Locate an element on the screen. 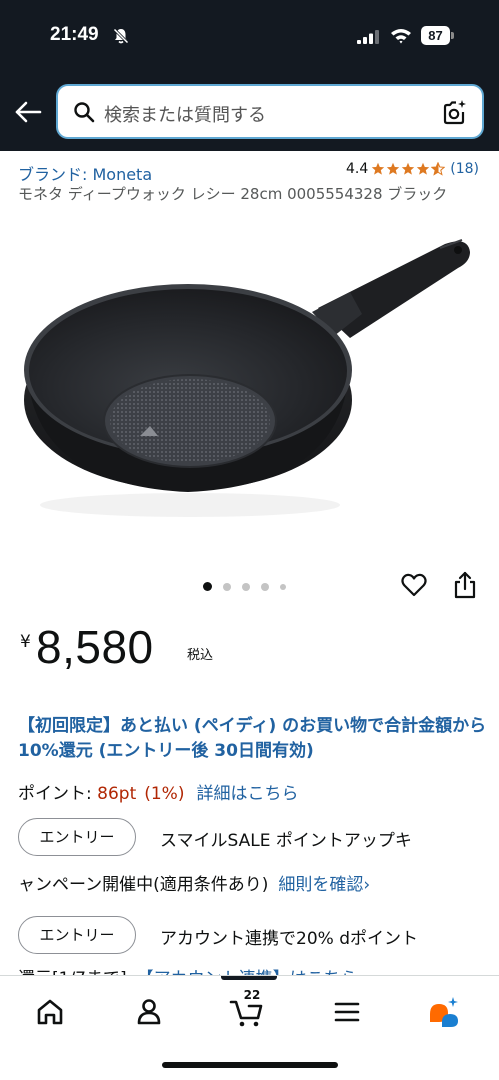  points-details-link: 詳細はこちら is located at coordinates (247, 794).